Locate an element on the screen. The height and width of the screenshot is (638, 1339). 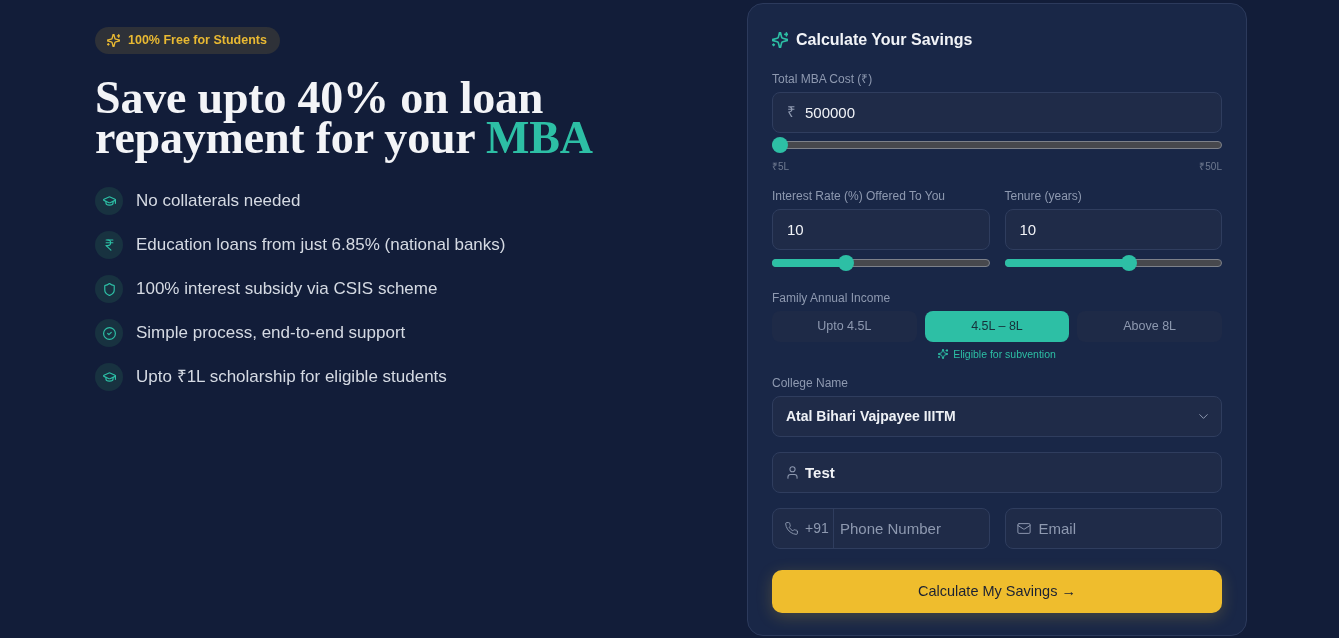
rupee-icon is located at coordinates (109, 245).